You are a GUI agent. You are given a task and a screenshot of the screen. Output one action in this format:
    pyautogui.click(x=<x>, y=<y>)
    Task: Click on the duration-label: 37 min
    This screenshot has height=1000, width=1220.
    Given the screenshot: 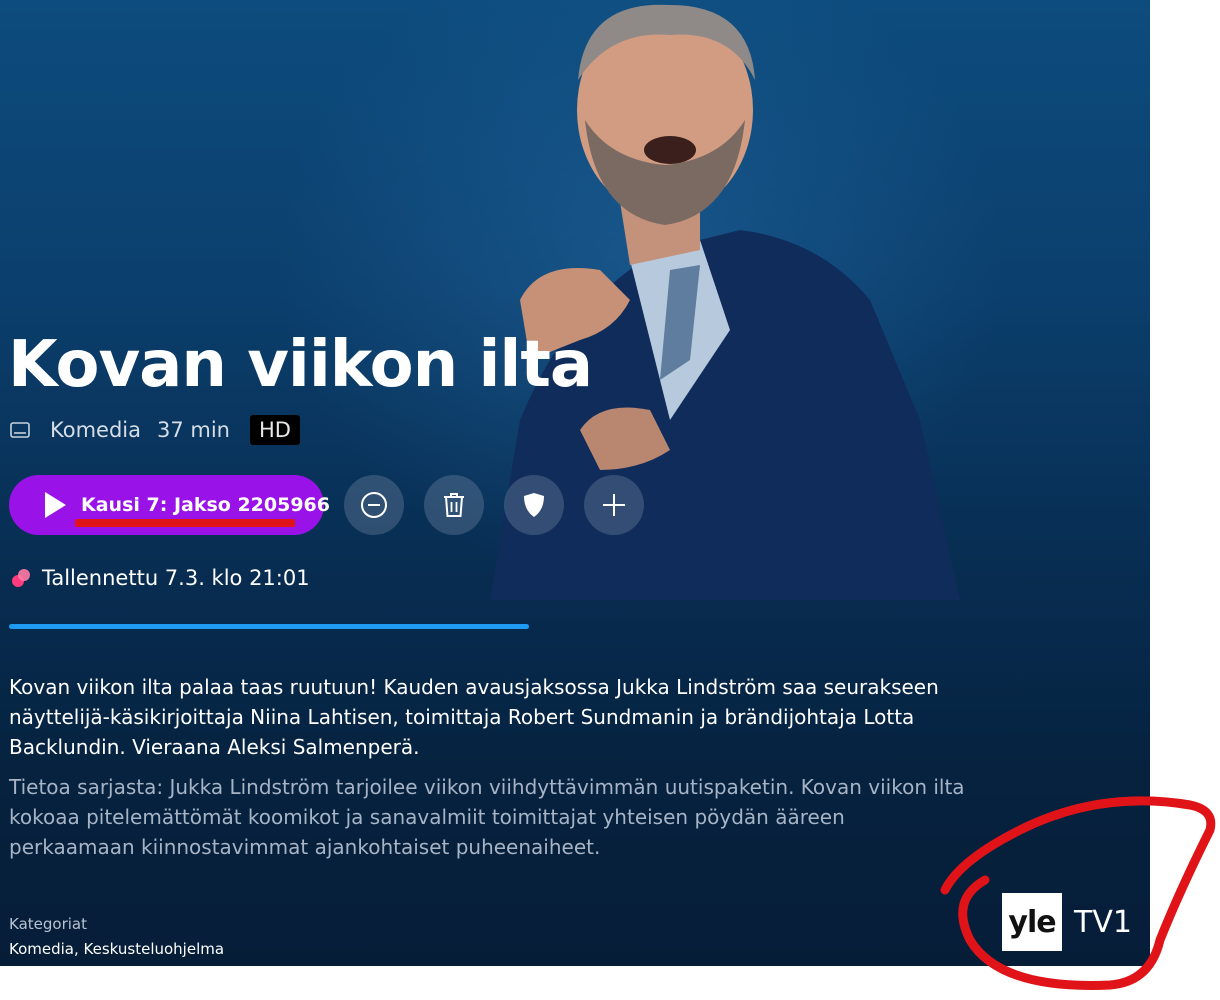 What is the action you would take?
    pyautogui.click(x=193, y=430)
    